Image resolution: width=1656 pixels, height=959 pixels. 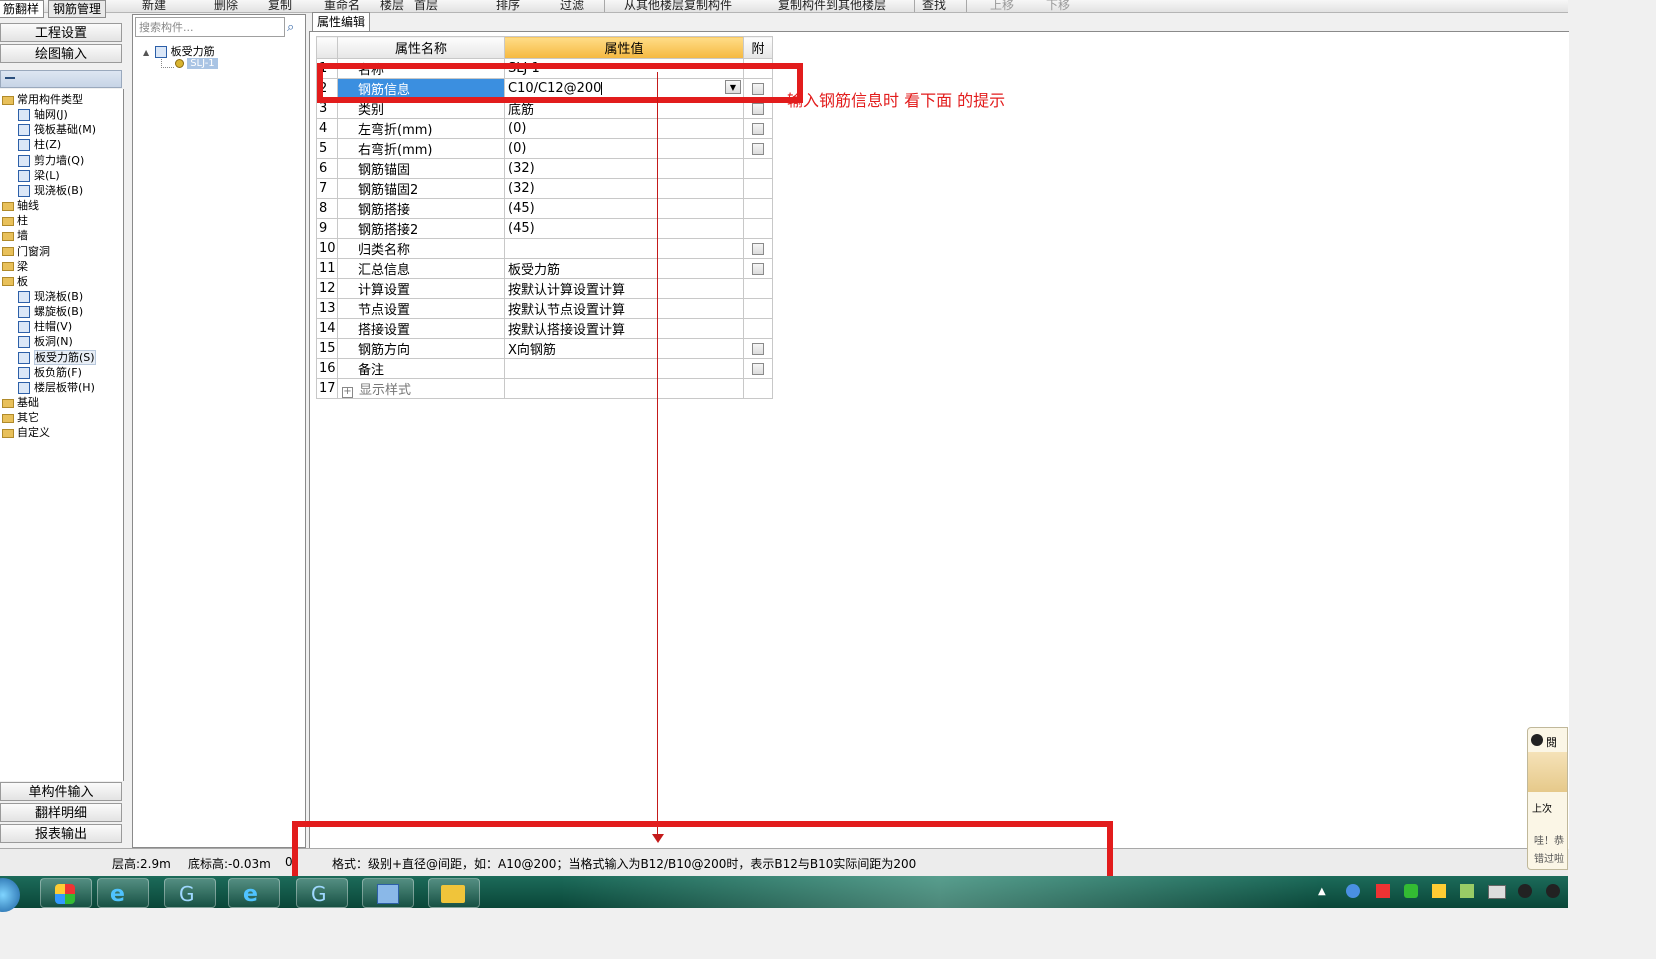 I want to click on header-name: 属性名称, so click(x=421, y=47).